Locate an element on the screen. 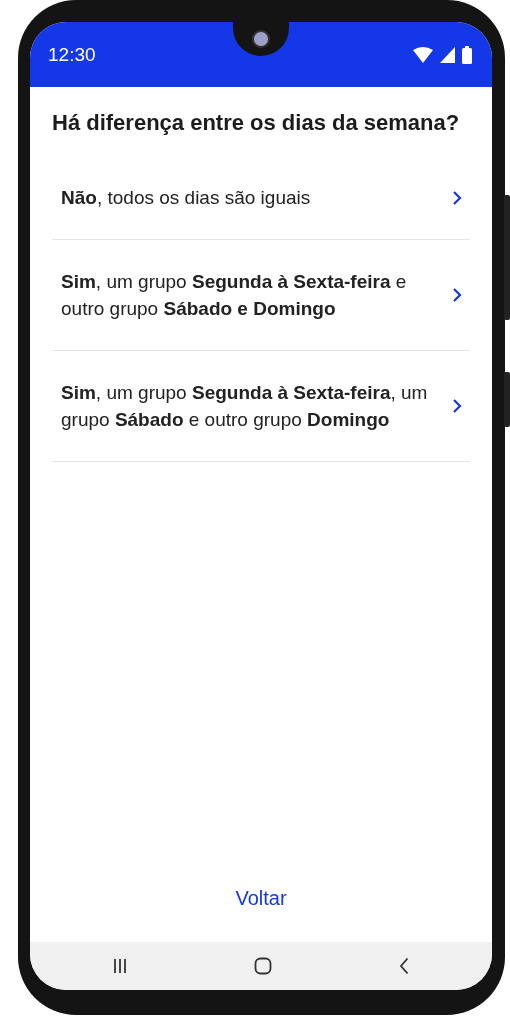 Image resolution: width=510 pixels, height=1024 pixels. option-row: Sim, um grupo Segunda à Sexta-feira, um grupo Sábado e outro grupo Domingo is located at coordinates (261, 406).